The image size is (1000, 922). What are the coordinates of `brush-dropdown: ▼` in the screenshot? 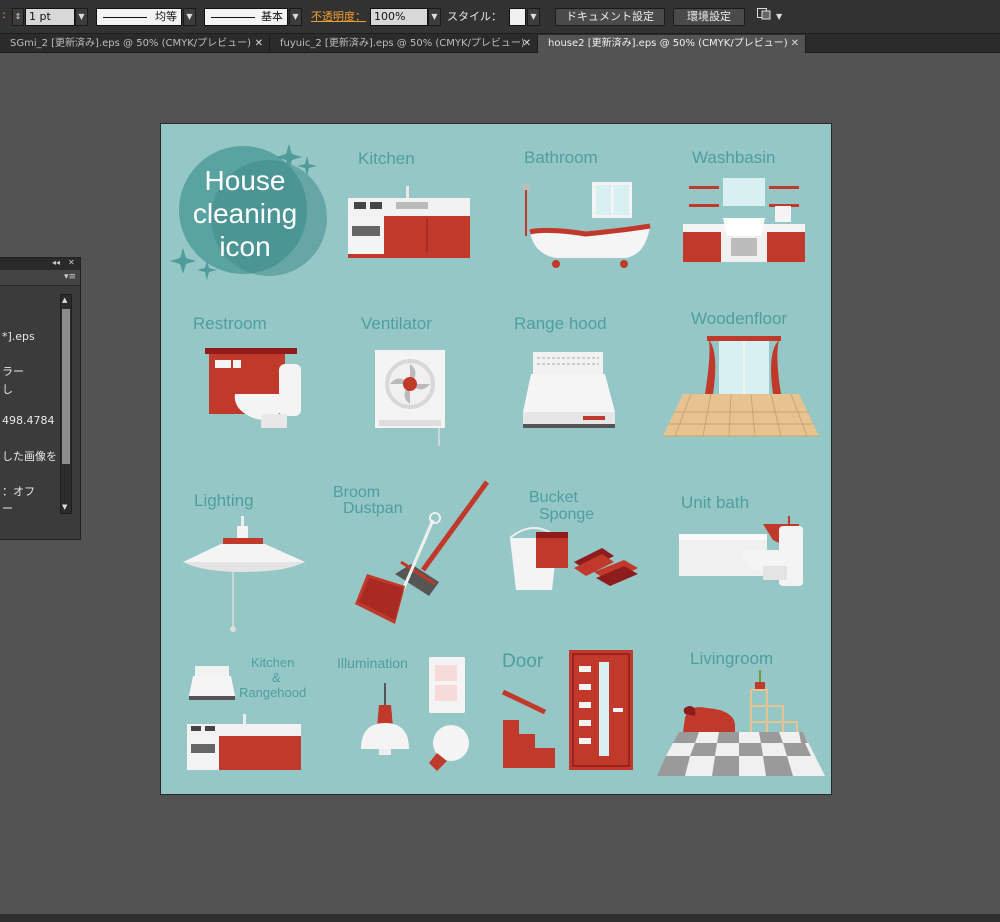 It's located at (295, 17).